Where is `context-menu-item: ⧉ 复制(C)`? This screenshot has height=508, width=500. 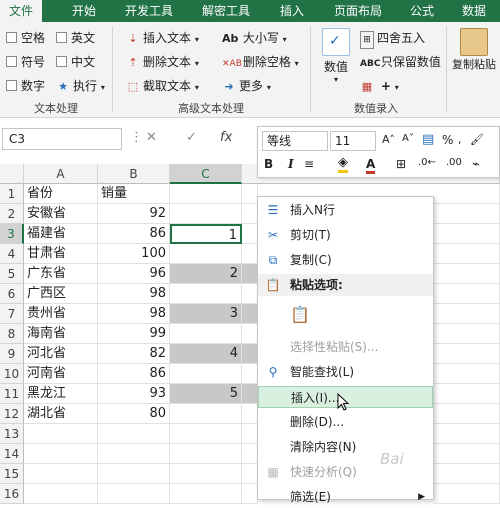 context-menu-item: ⧉ 复制(C) is located at coordinates (345, 260).